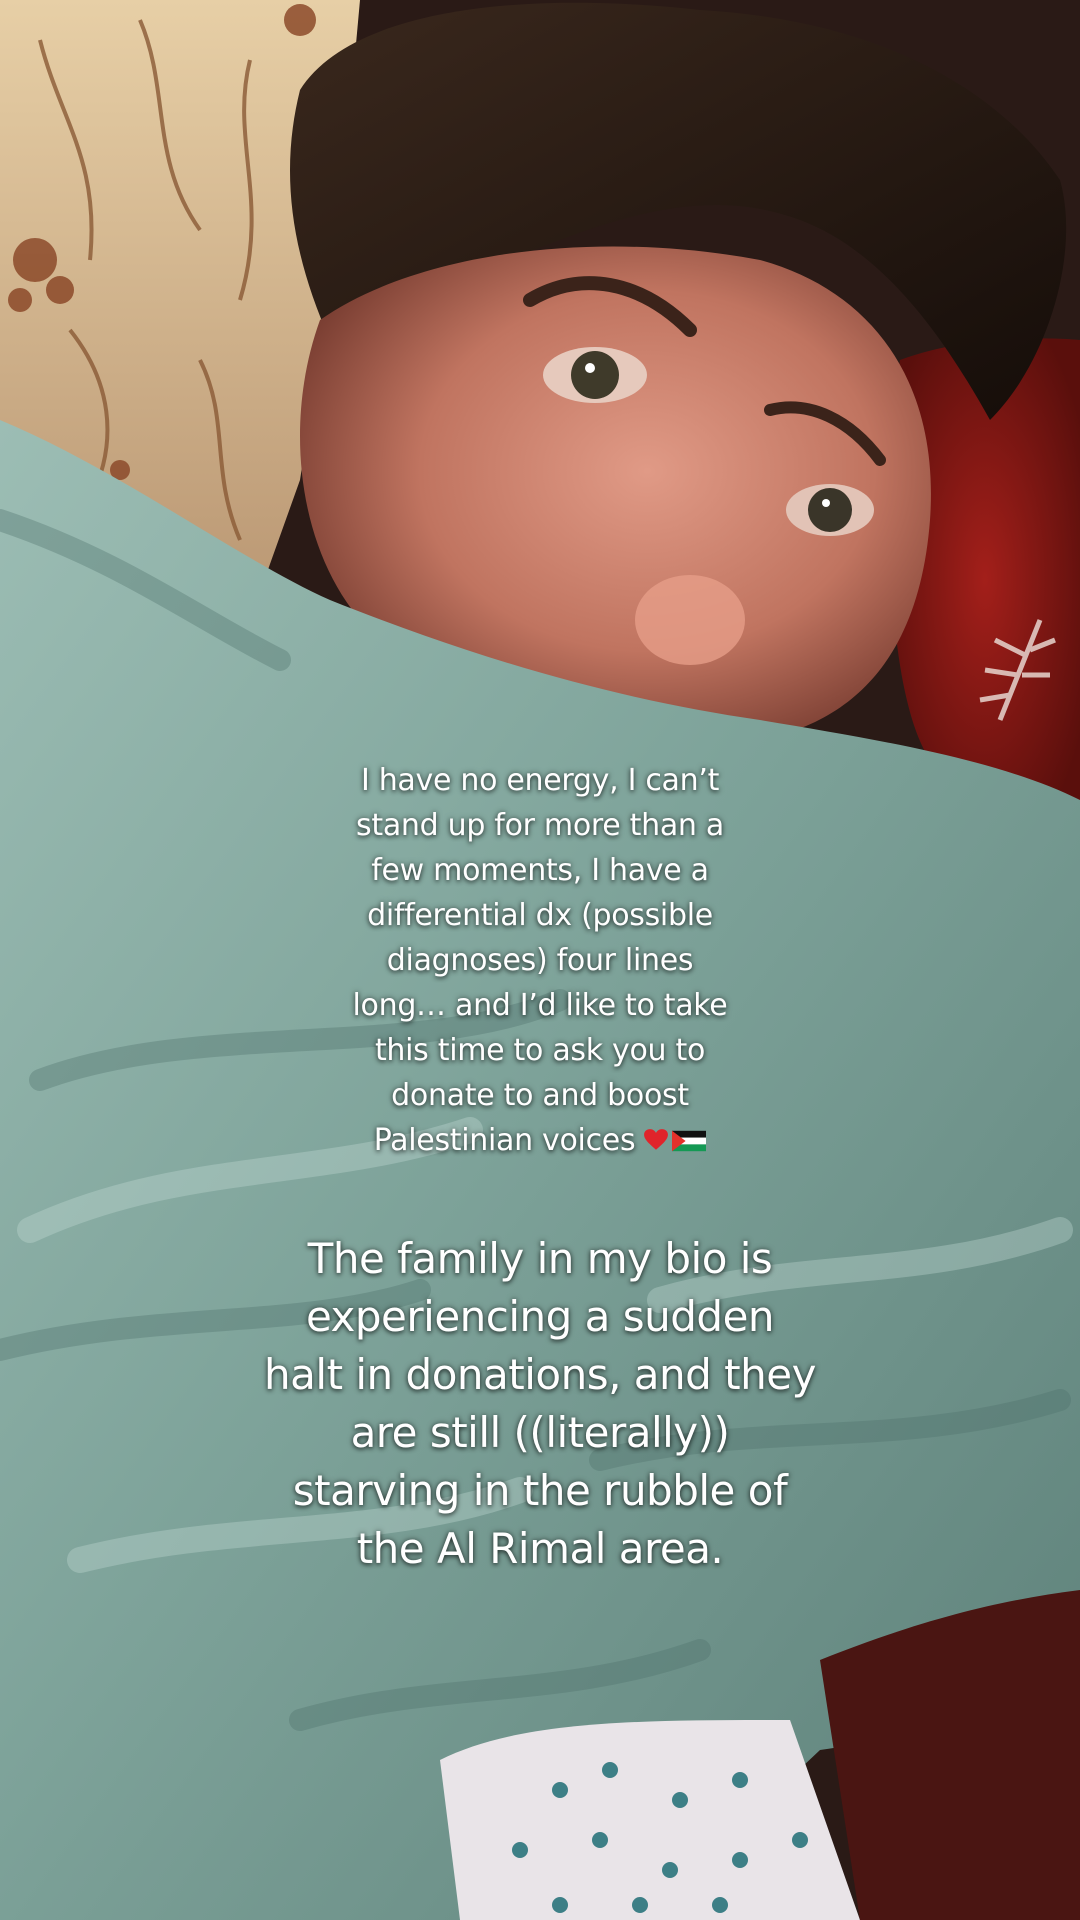 Image resolution: width=1080 pixels, height=1920 pixels. I want to click on caption-last-line: Palestinian voices, so click(540, 1140).